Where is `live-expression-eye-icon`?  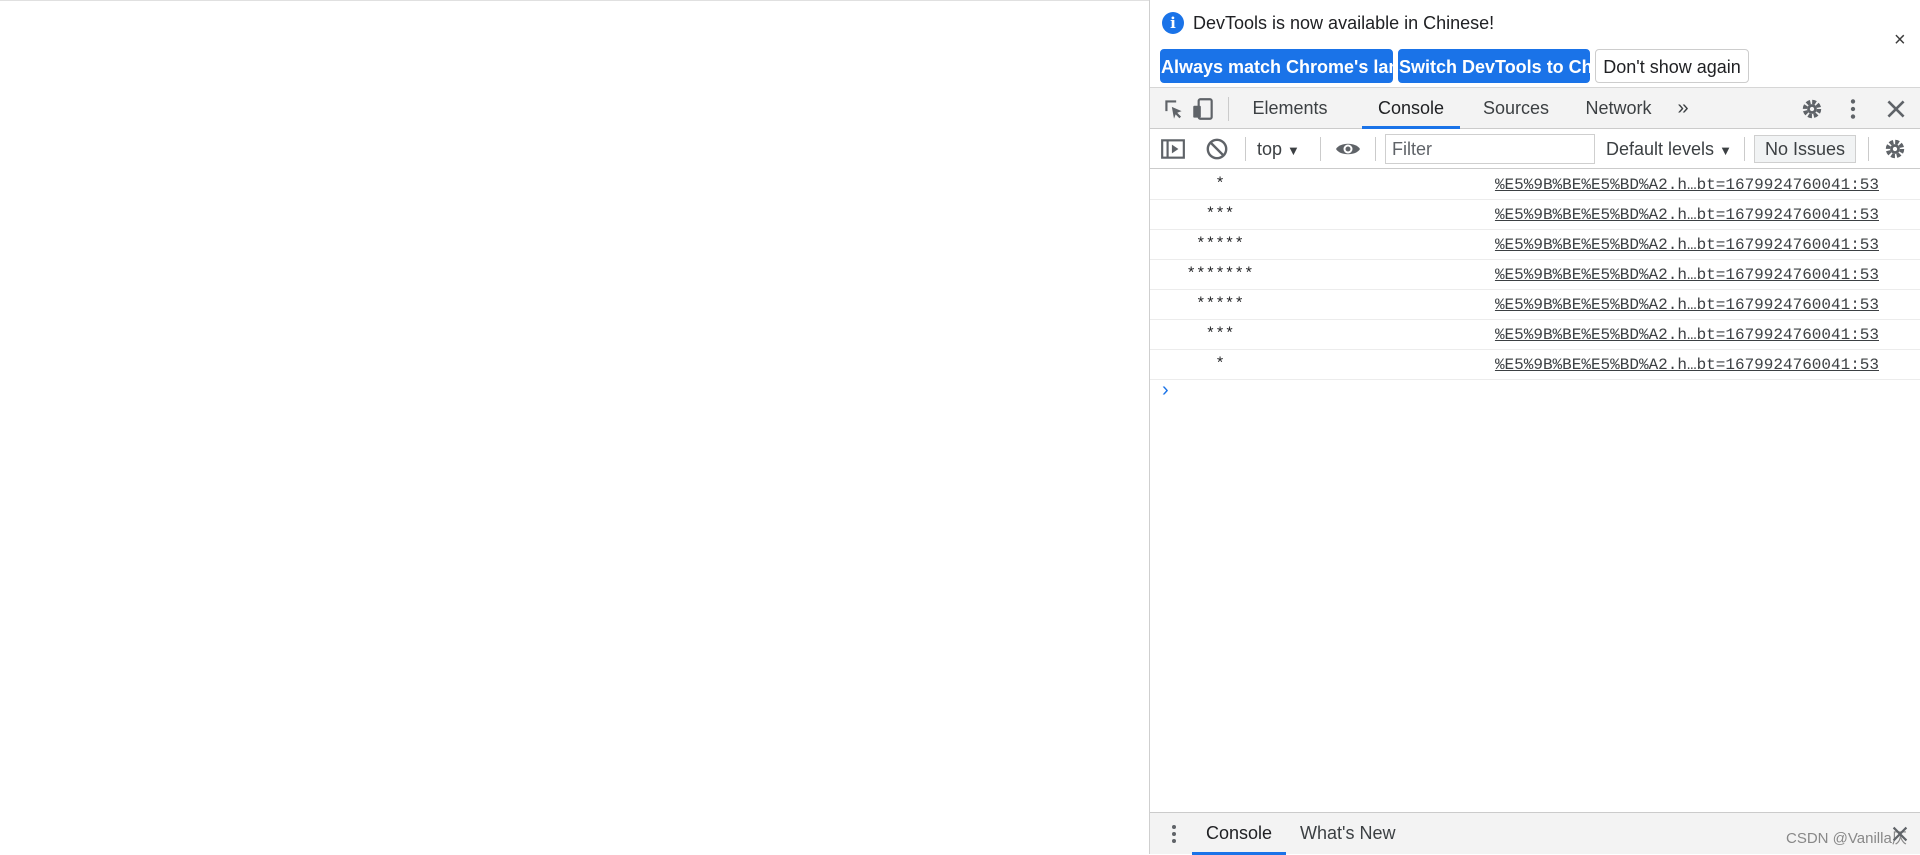 live-expression-eye-icon is located at coordinates (1348, 149).